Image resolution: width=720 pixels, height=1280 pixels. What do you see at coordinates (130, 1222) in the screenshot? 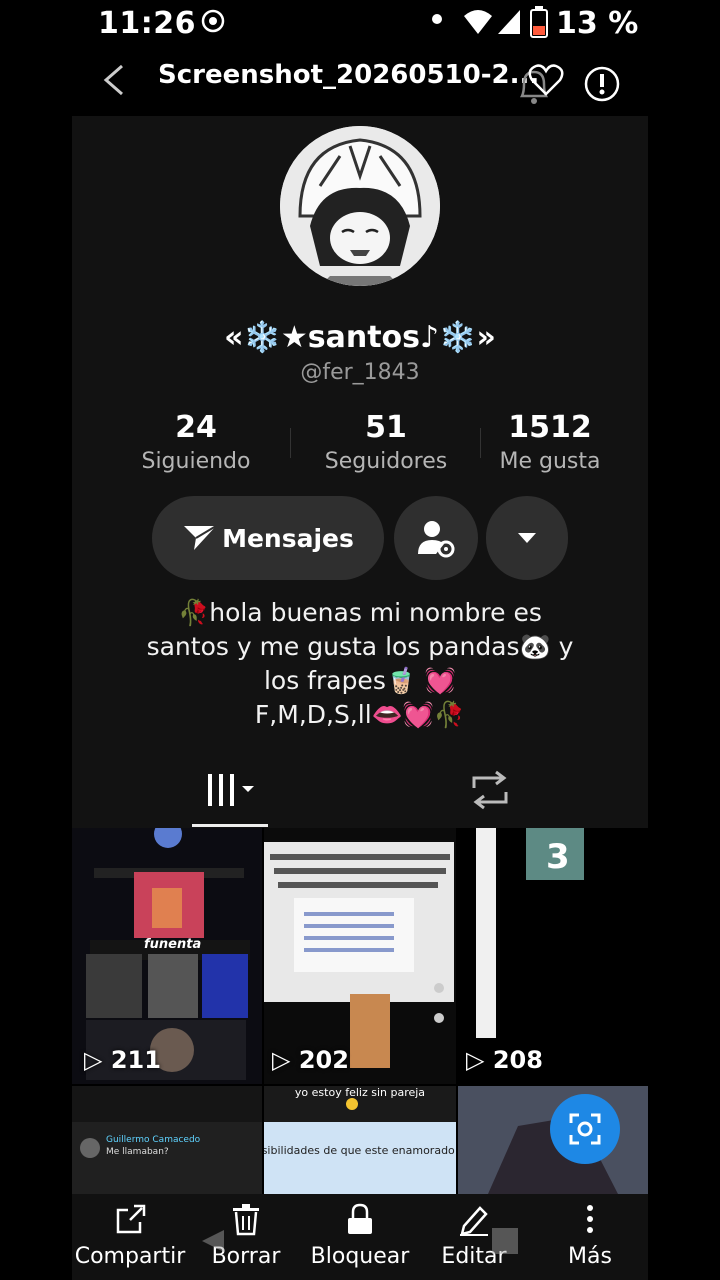
I see `share-icon` at bounding box center [130, 1222].